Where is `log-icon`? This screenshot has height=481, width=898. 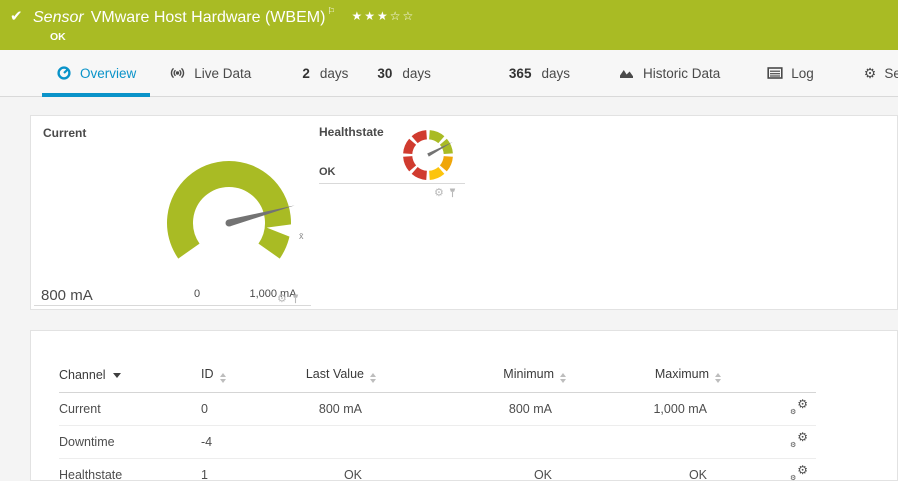 log-icon is located at coordinates (775, 73).